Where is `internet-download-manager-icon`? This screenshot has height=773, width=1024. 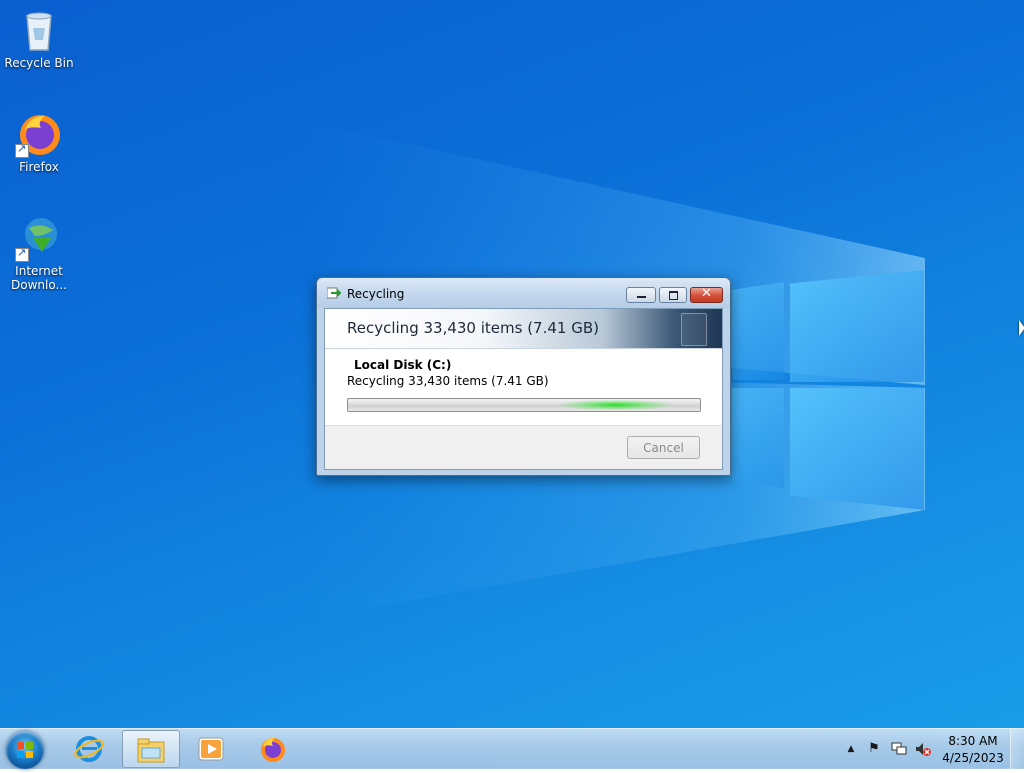 internet-download-manager-icon is located at coordinates (39, 238).